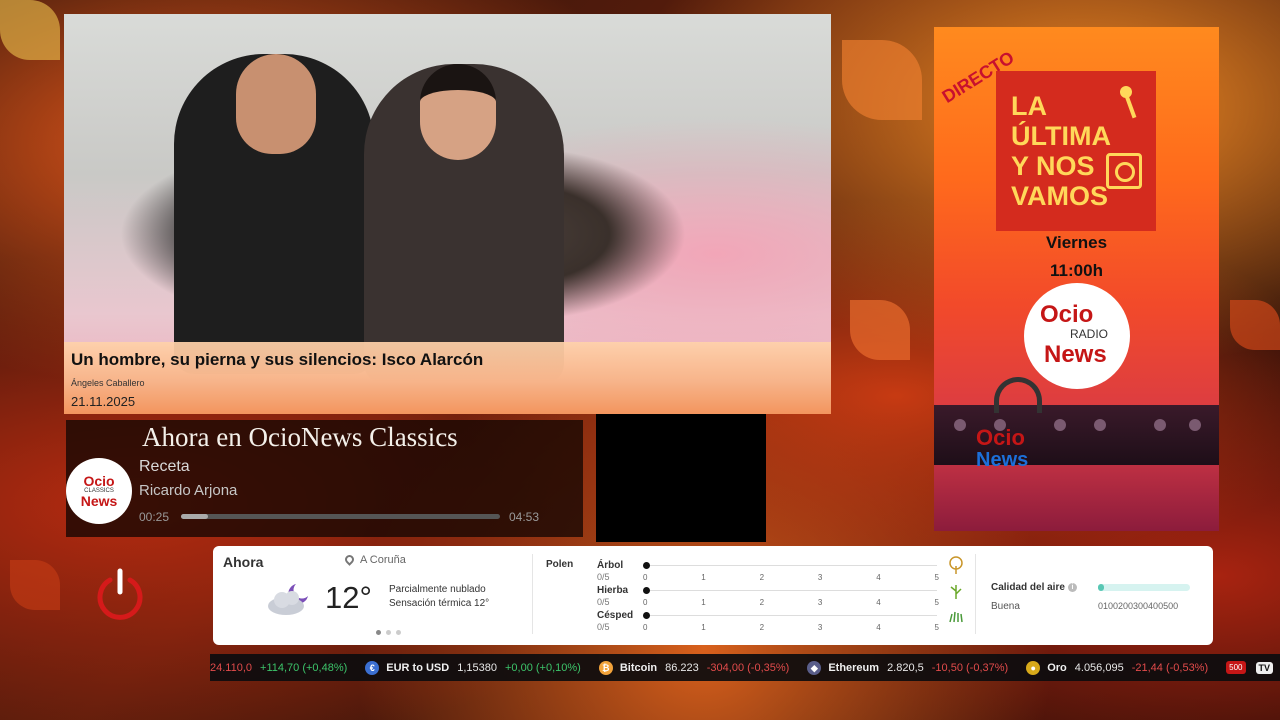 The width and height of the screenshot is (1280, 720). What do you see at coordinates (120, 594) in the screenshot?
I see `power-icon` at bounding box center [120, 594].